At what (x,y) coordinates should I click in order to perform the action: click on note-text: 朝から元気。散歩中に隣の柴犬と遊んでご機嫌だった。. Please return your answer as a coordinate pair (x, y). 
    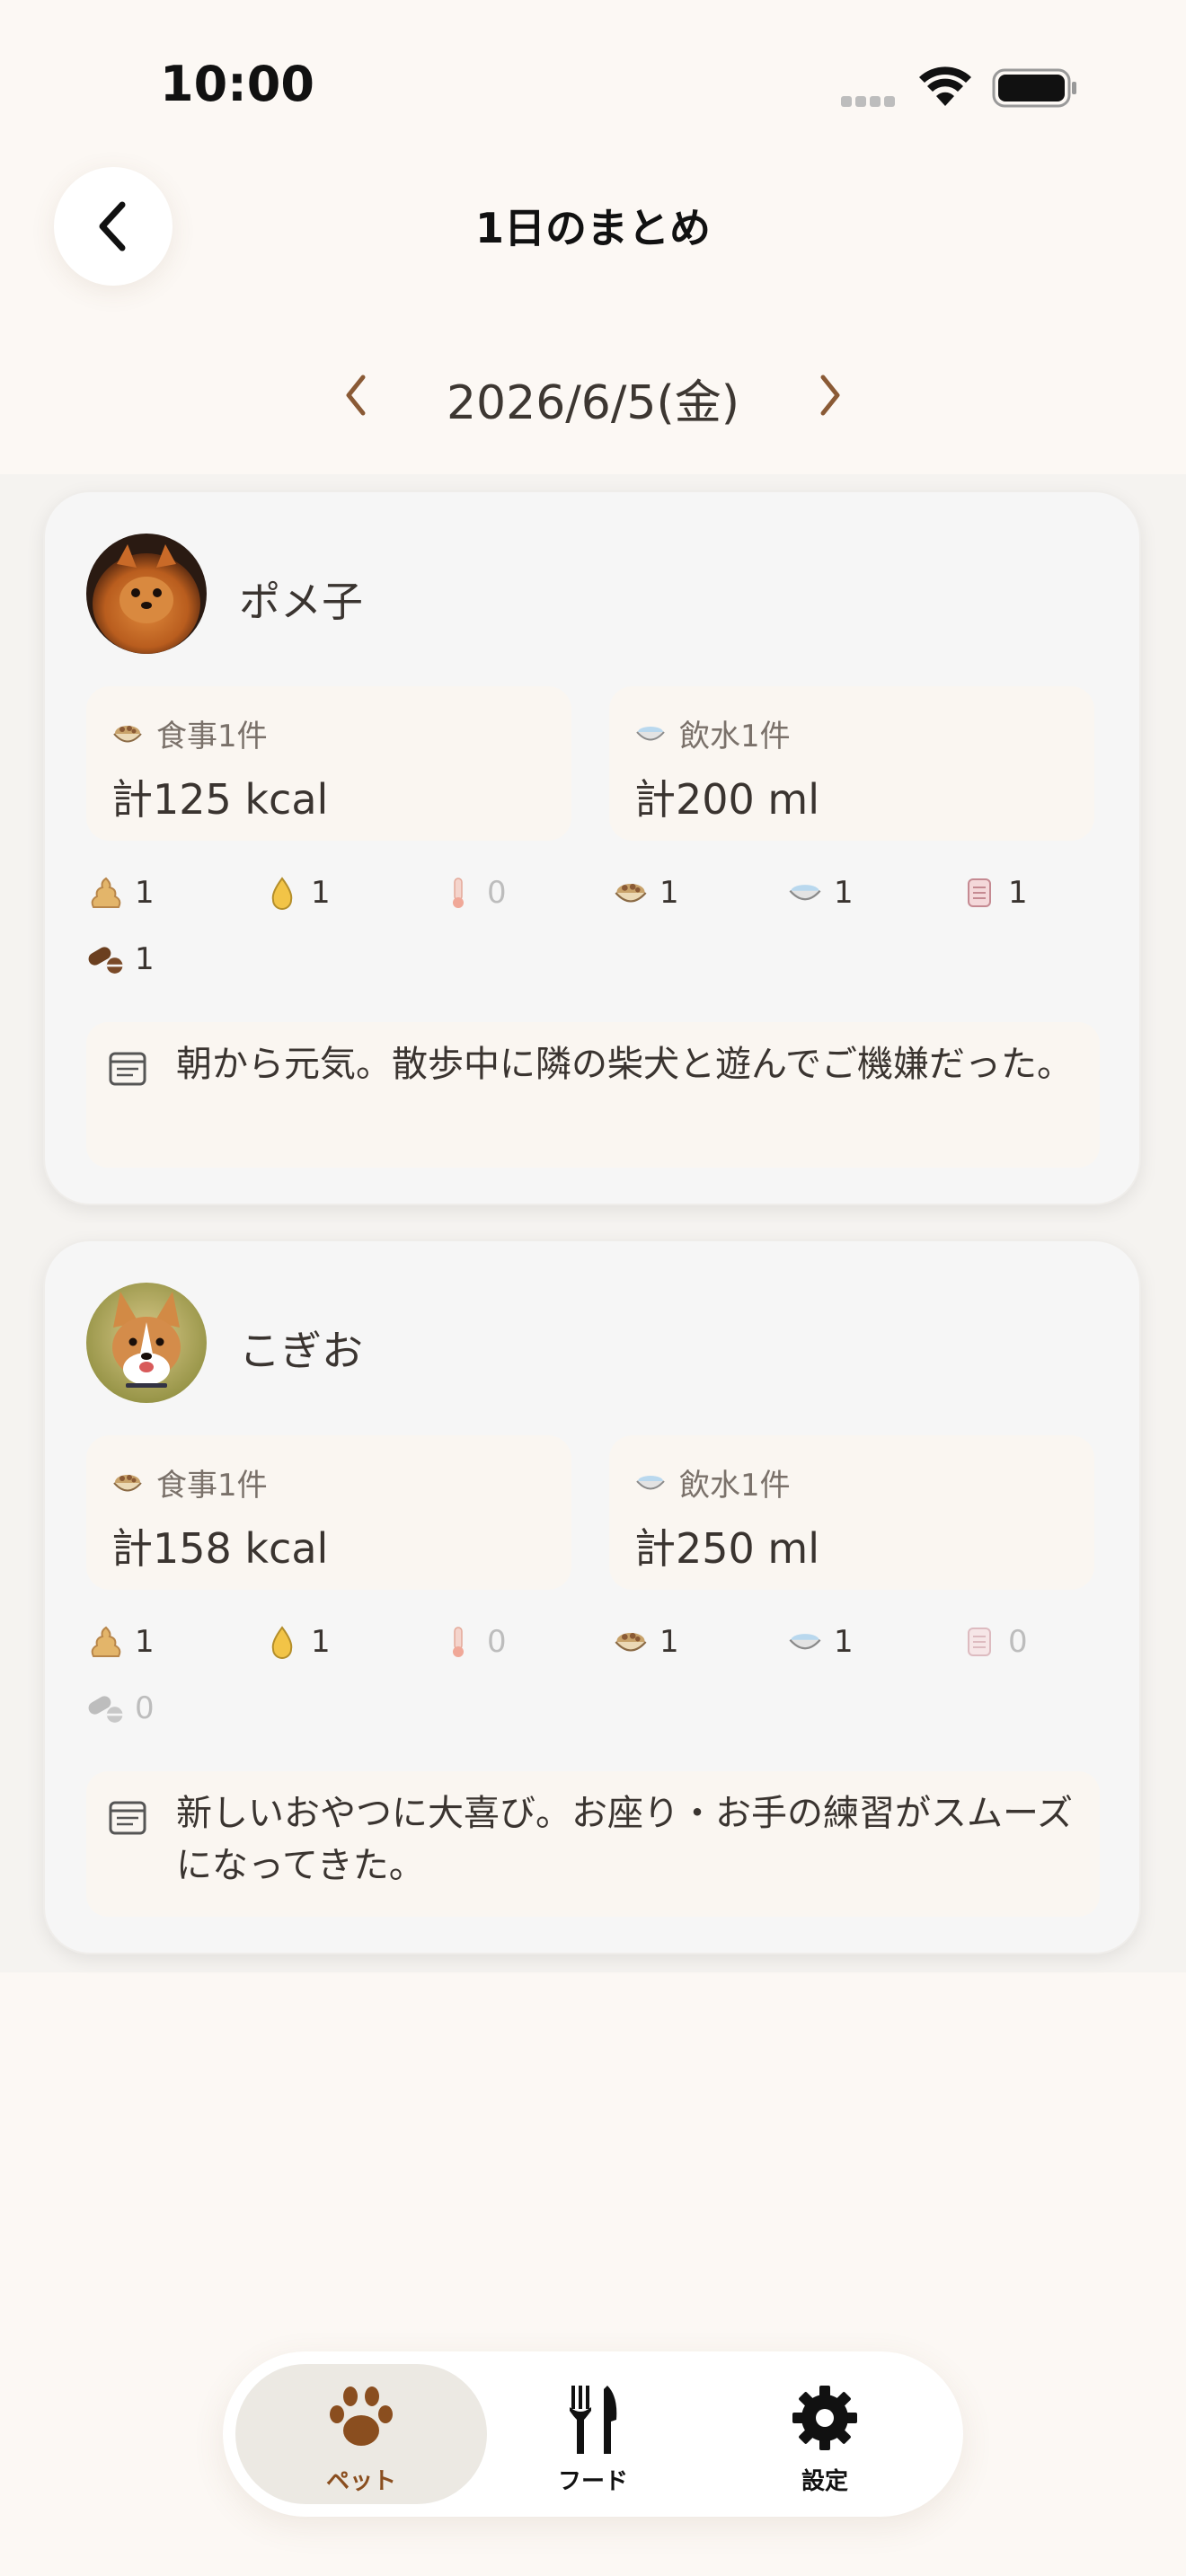
    Looking at the image, I should click on (624, 1064).